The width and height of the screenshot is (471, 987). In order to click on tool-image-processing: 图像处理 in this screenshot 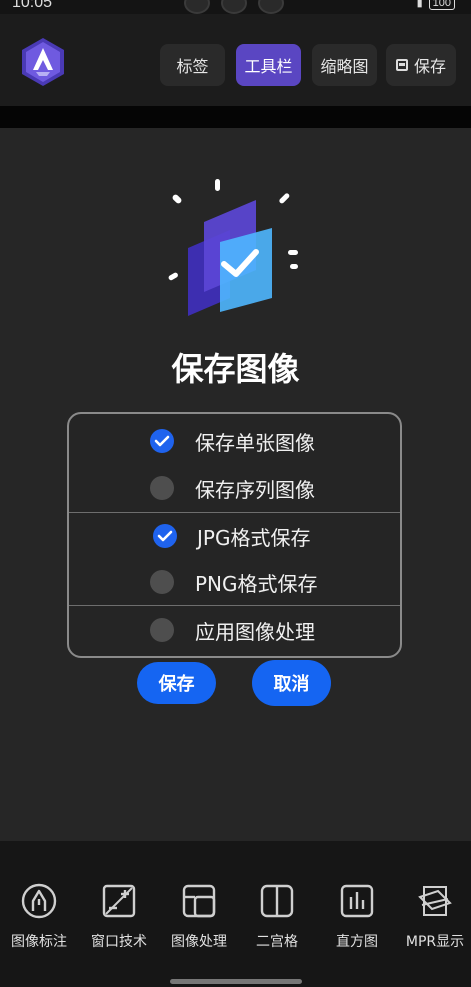, I will do `click(199, 917)`.